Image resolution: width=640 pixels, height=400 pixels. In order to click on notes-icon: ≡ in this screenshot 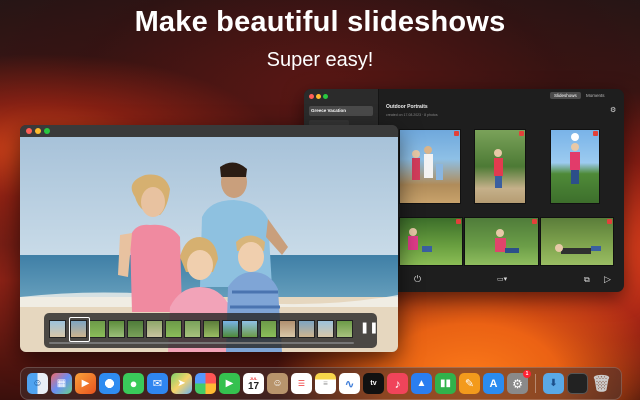, I will do `click(325, 383)`.